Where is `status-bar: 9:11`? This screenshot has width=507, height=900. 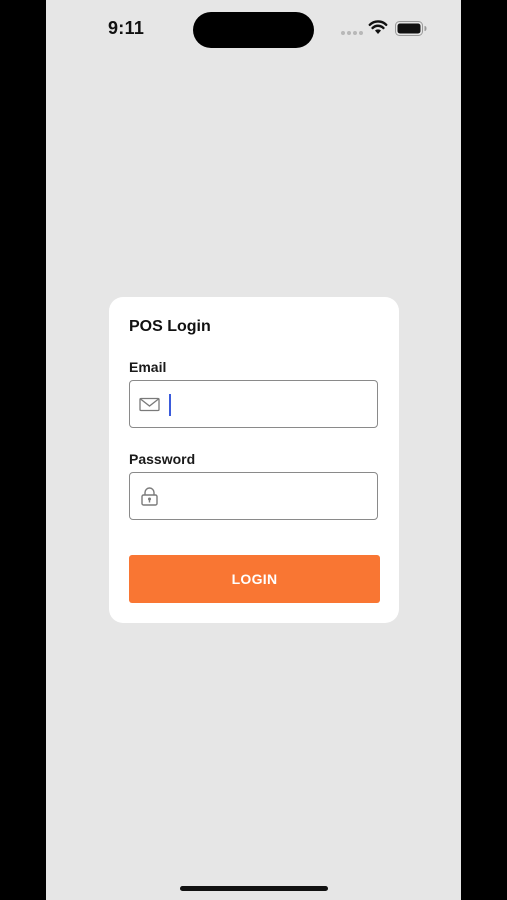
status-bar: 9:11 is located at coordinates (253, 30).